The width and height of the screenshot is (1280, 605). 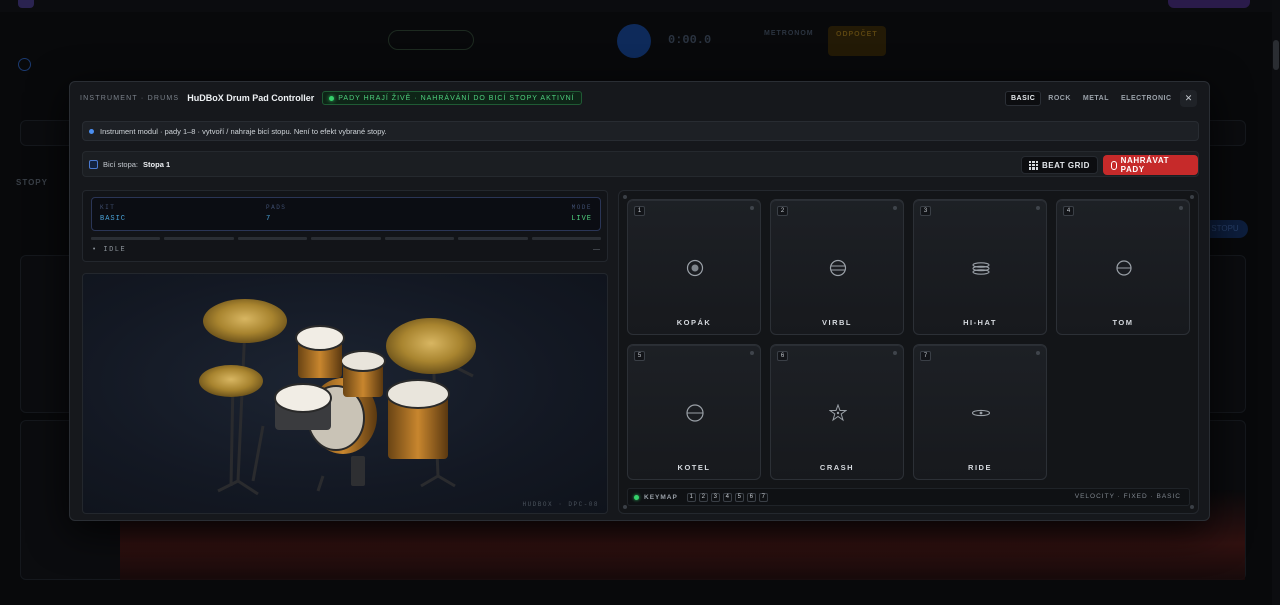 I want to click on state-indicator: • IDLE, so click(x=109, y=250).